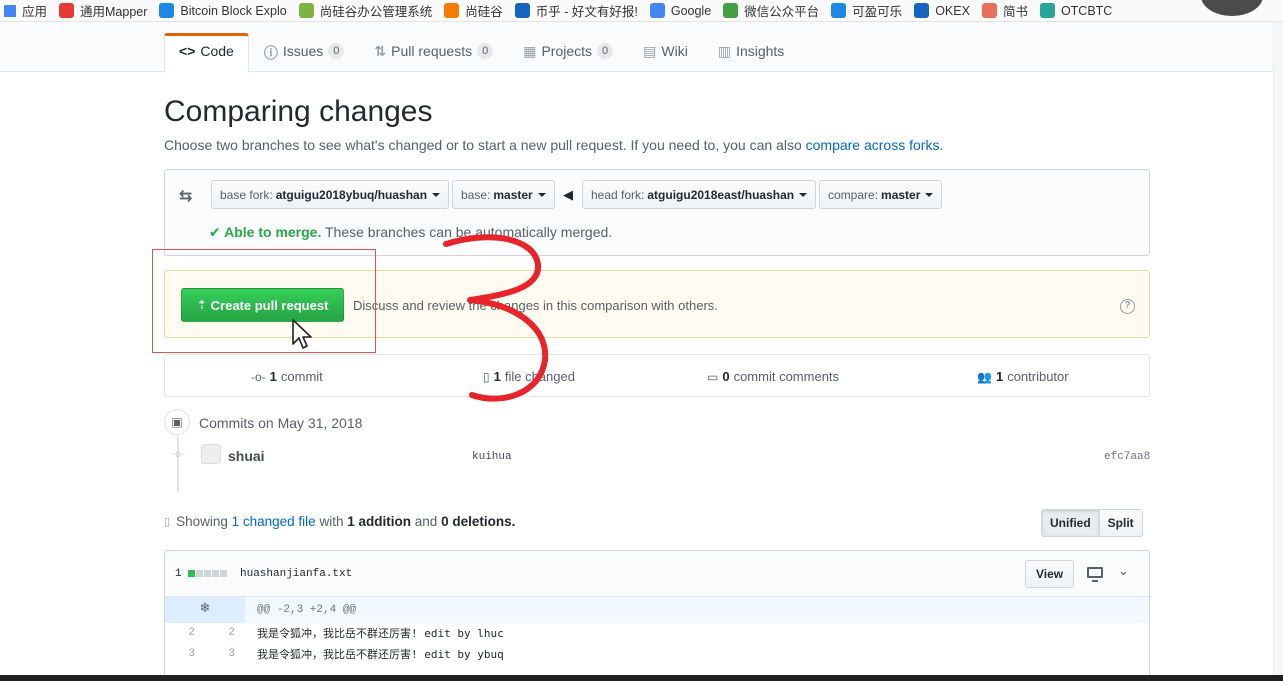 This screenshot has width=1283, height=681. What do you see at coordinates (331, 521) in the screenshot?
I see `with-text: with` at bounding box center [331, 521].